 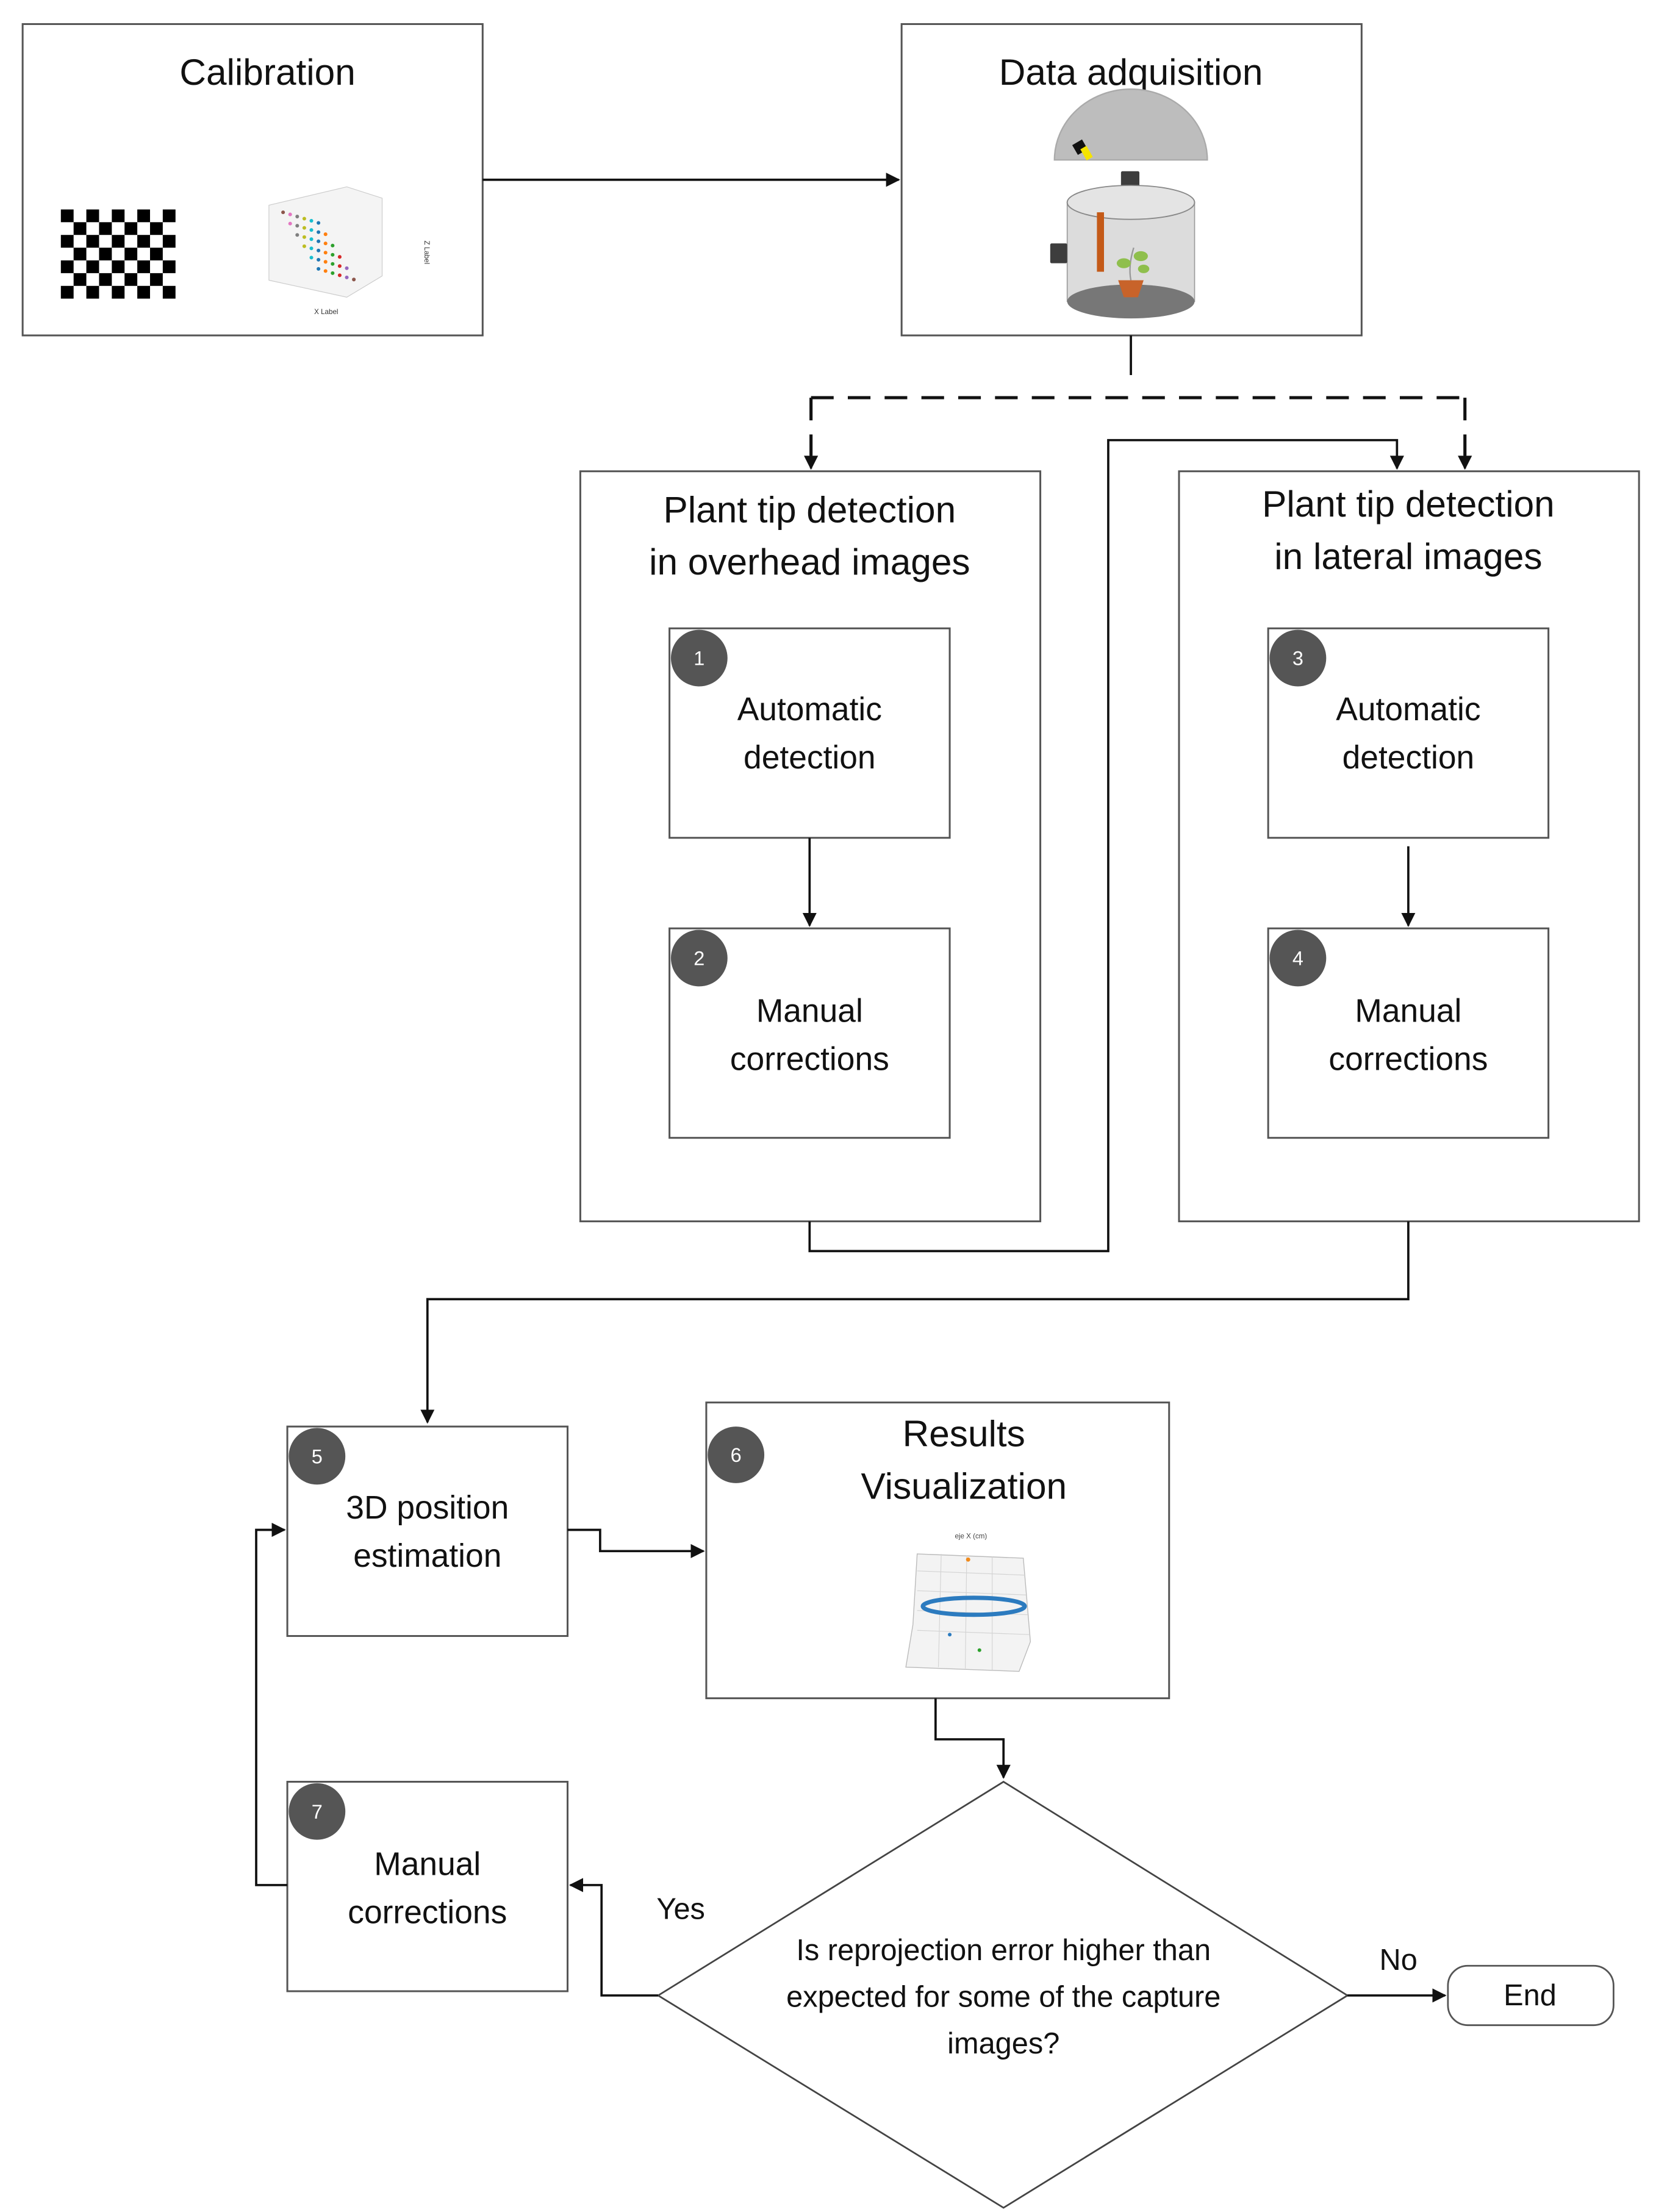 I want to click on calibration-label: Calibration, so click(x=267, y=72).